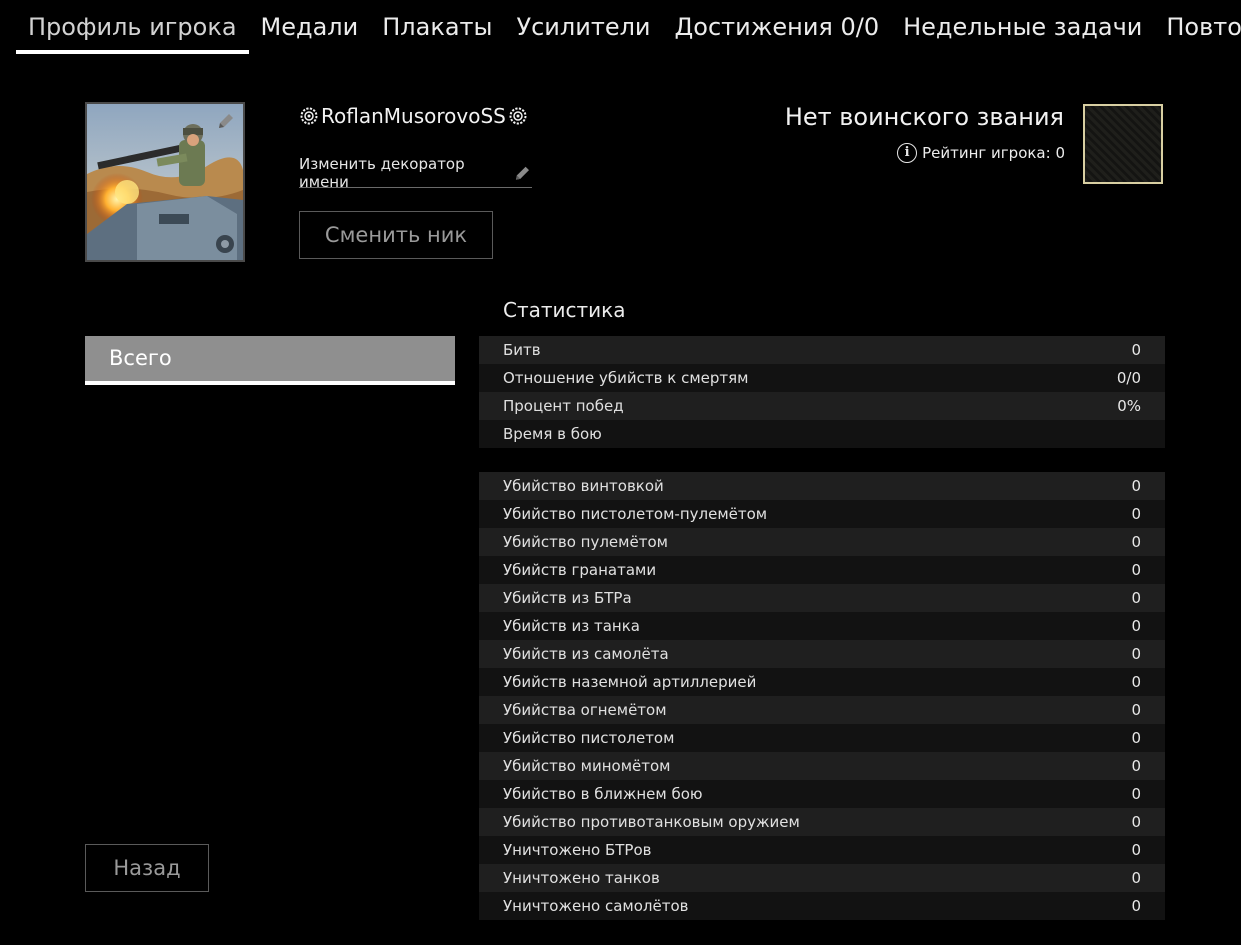 This screenshot has width=1241, height=945. I want to click on tab-medals: Медали, so click(310, 27).